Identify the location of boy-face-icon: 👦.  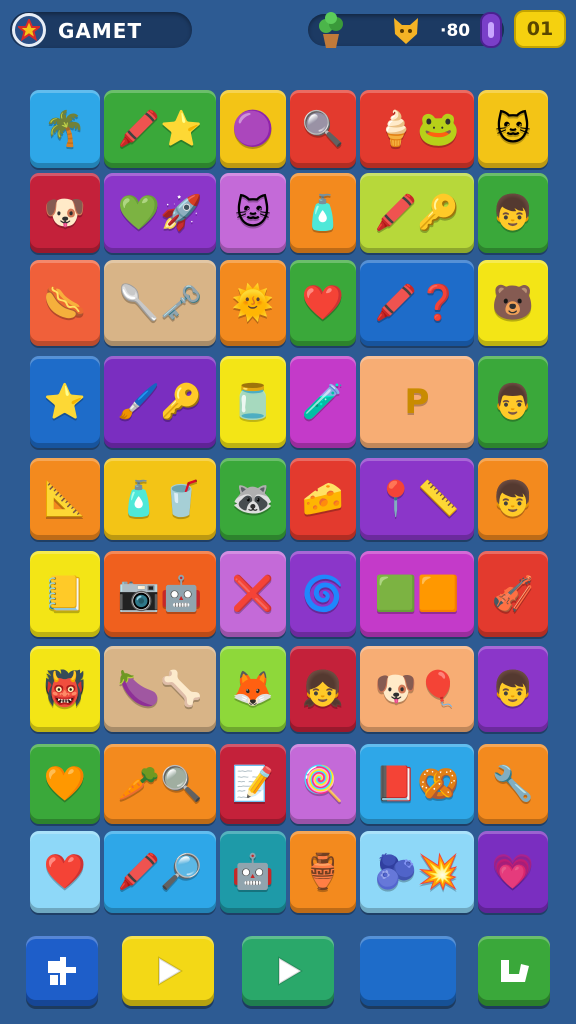
(513, 213).